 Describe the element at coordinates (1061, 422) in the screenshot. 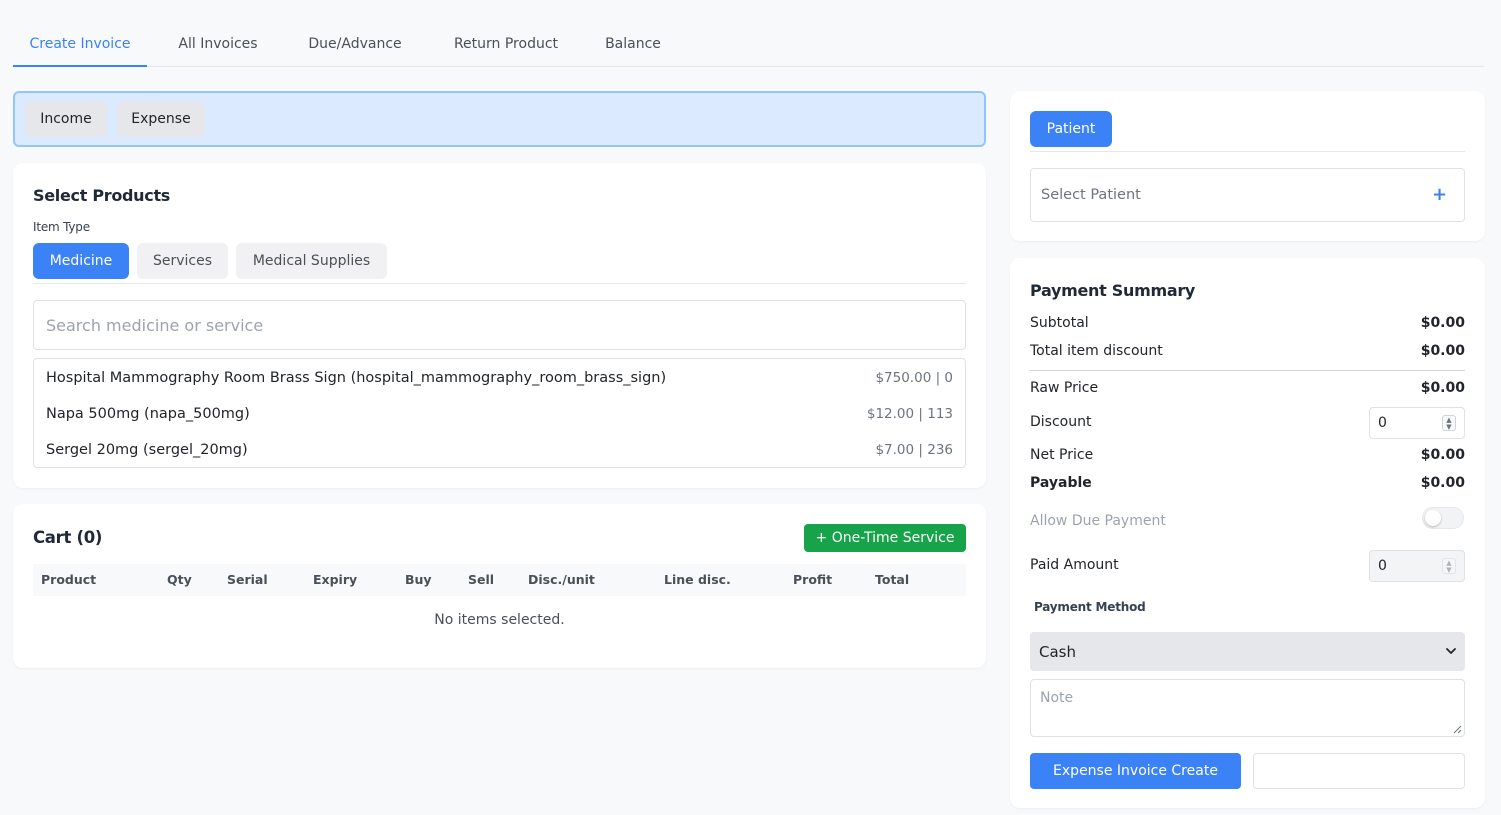

I see `discount-label: Discount` at that location.